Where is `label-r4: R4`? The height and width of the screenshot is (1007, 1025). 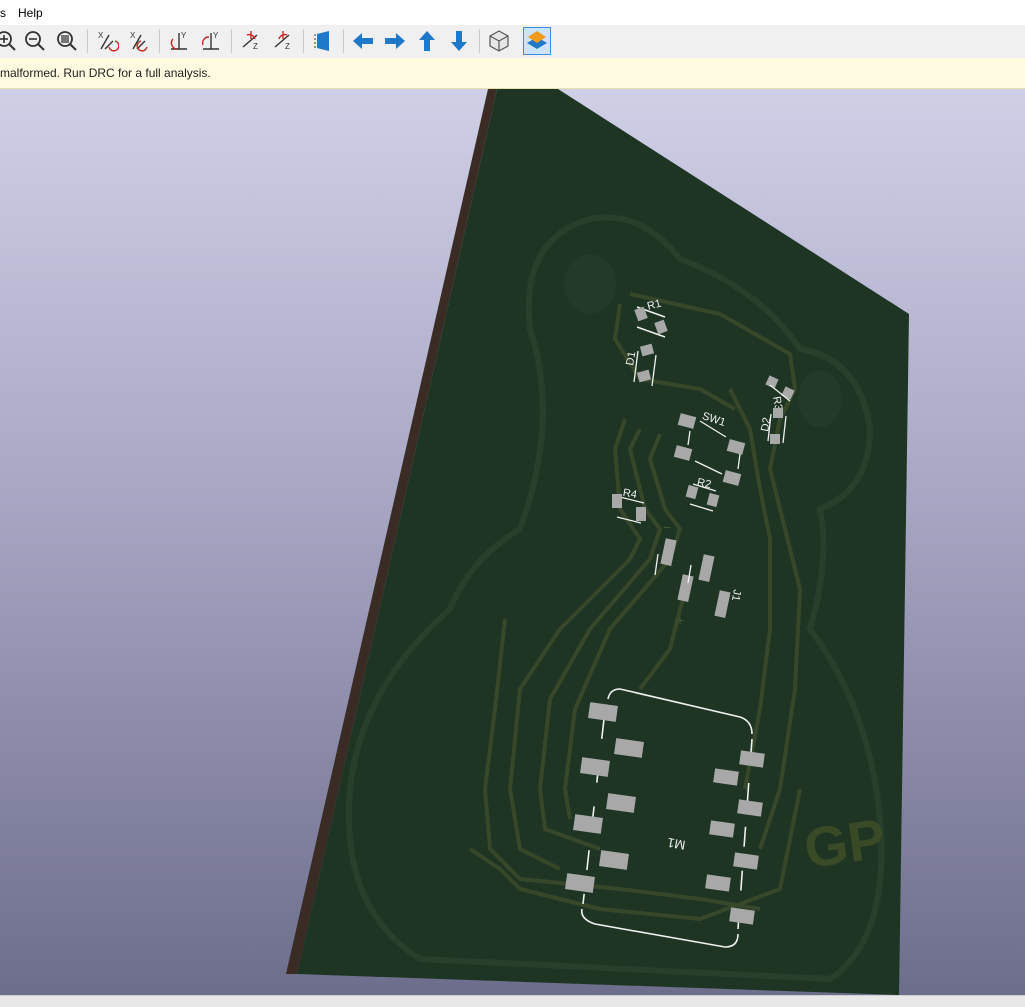 label-r4: R4 is located at coordinates (630, 494).